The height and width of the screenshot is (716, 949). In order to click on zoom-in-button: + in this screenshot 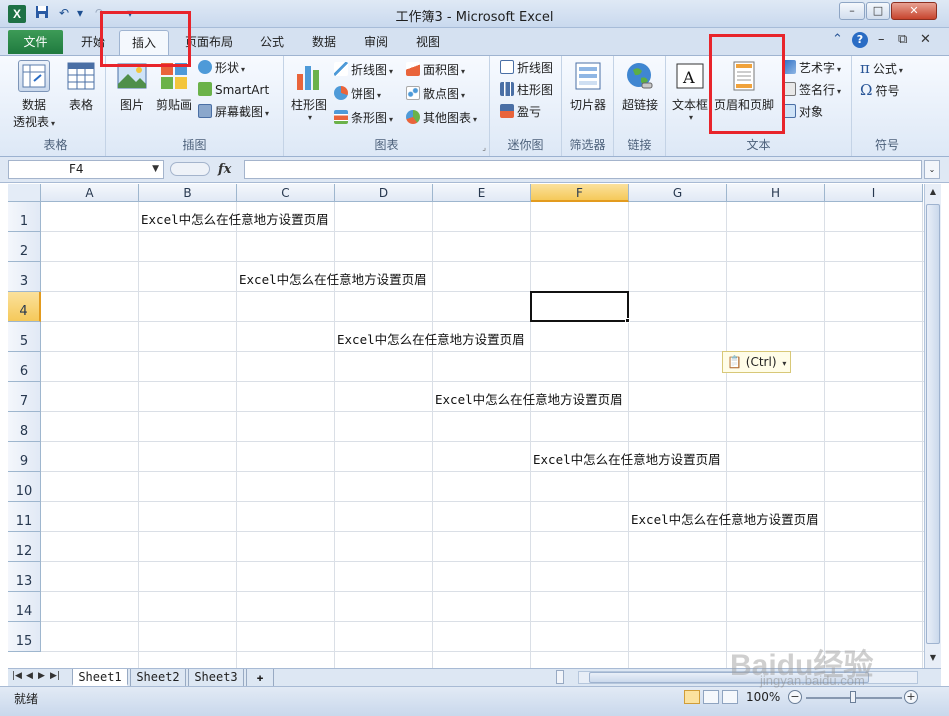, I will do `click(911, 697)`.